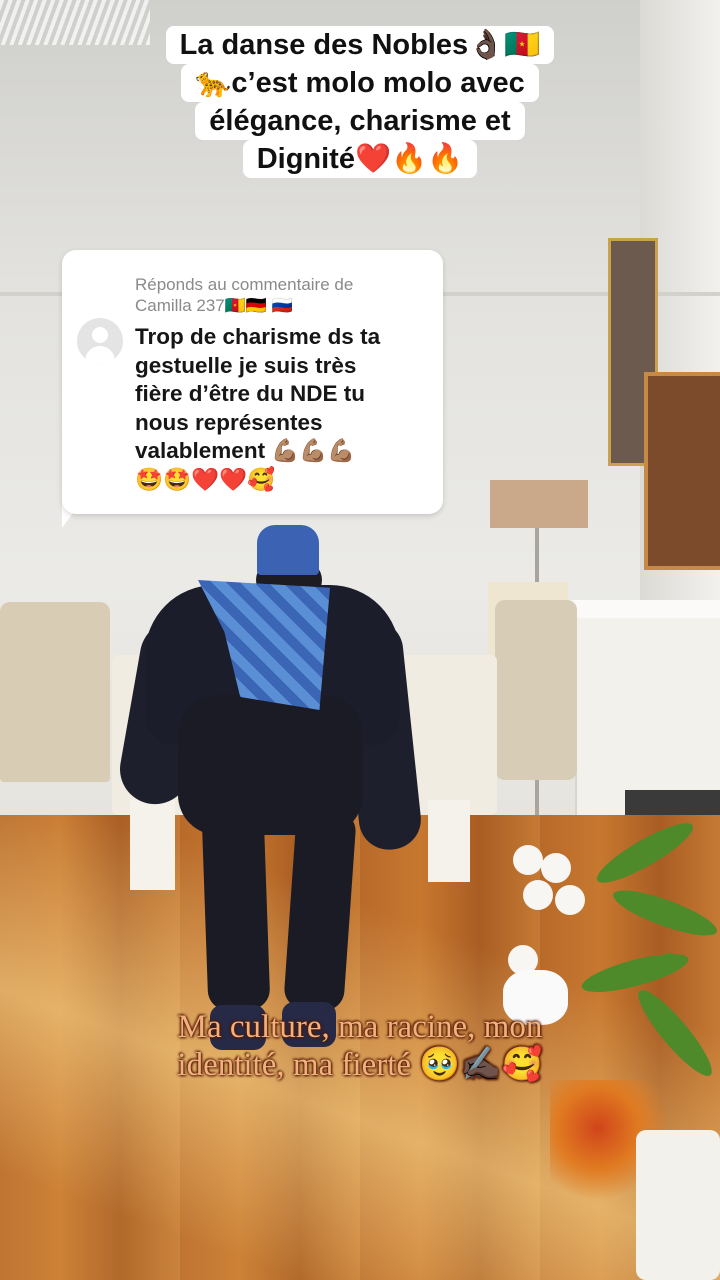 The image size is (720, 1280). I want to click on blue-cap, so click(288, 550).